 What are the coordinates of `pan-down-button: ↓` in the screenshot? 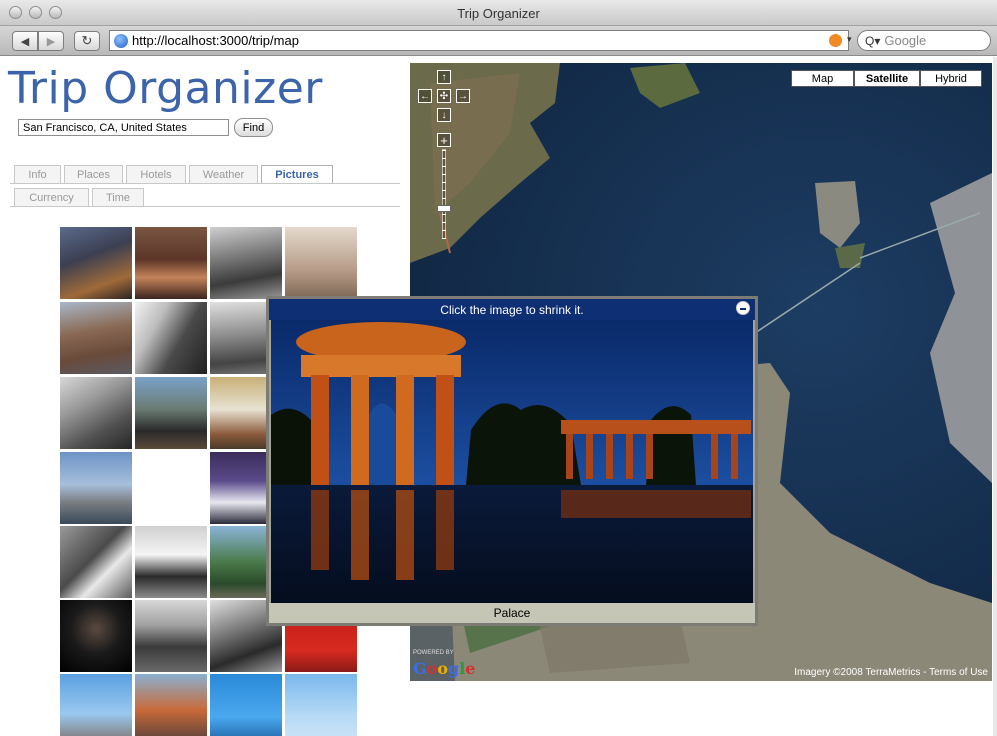 It's located at (444, 115).